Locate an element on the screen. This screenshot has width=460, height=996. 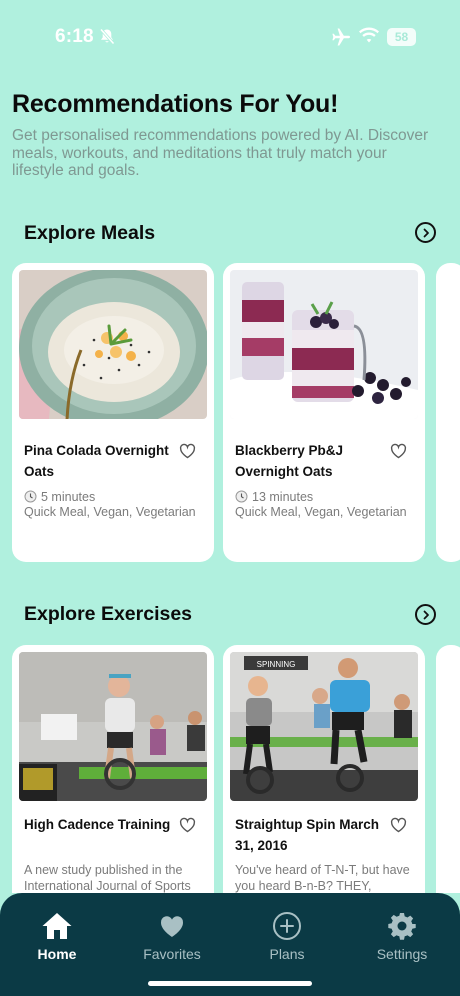
tab-home: Home is located at coordinates (57, 936).